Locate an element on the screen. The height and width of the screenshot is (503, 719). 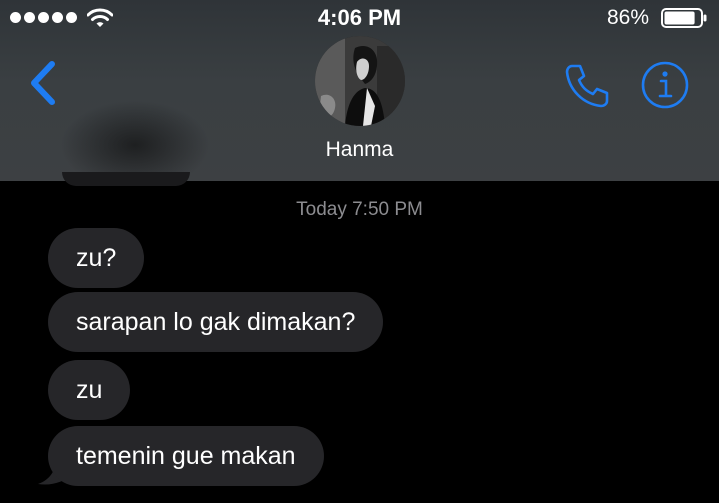
phone-icon is located at coordinates (587, 85).